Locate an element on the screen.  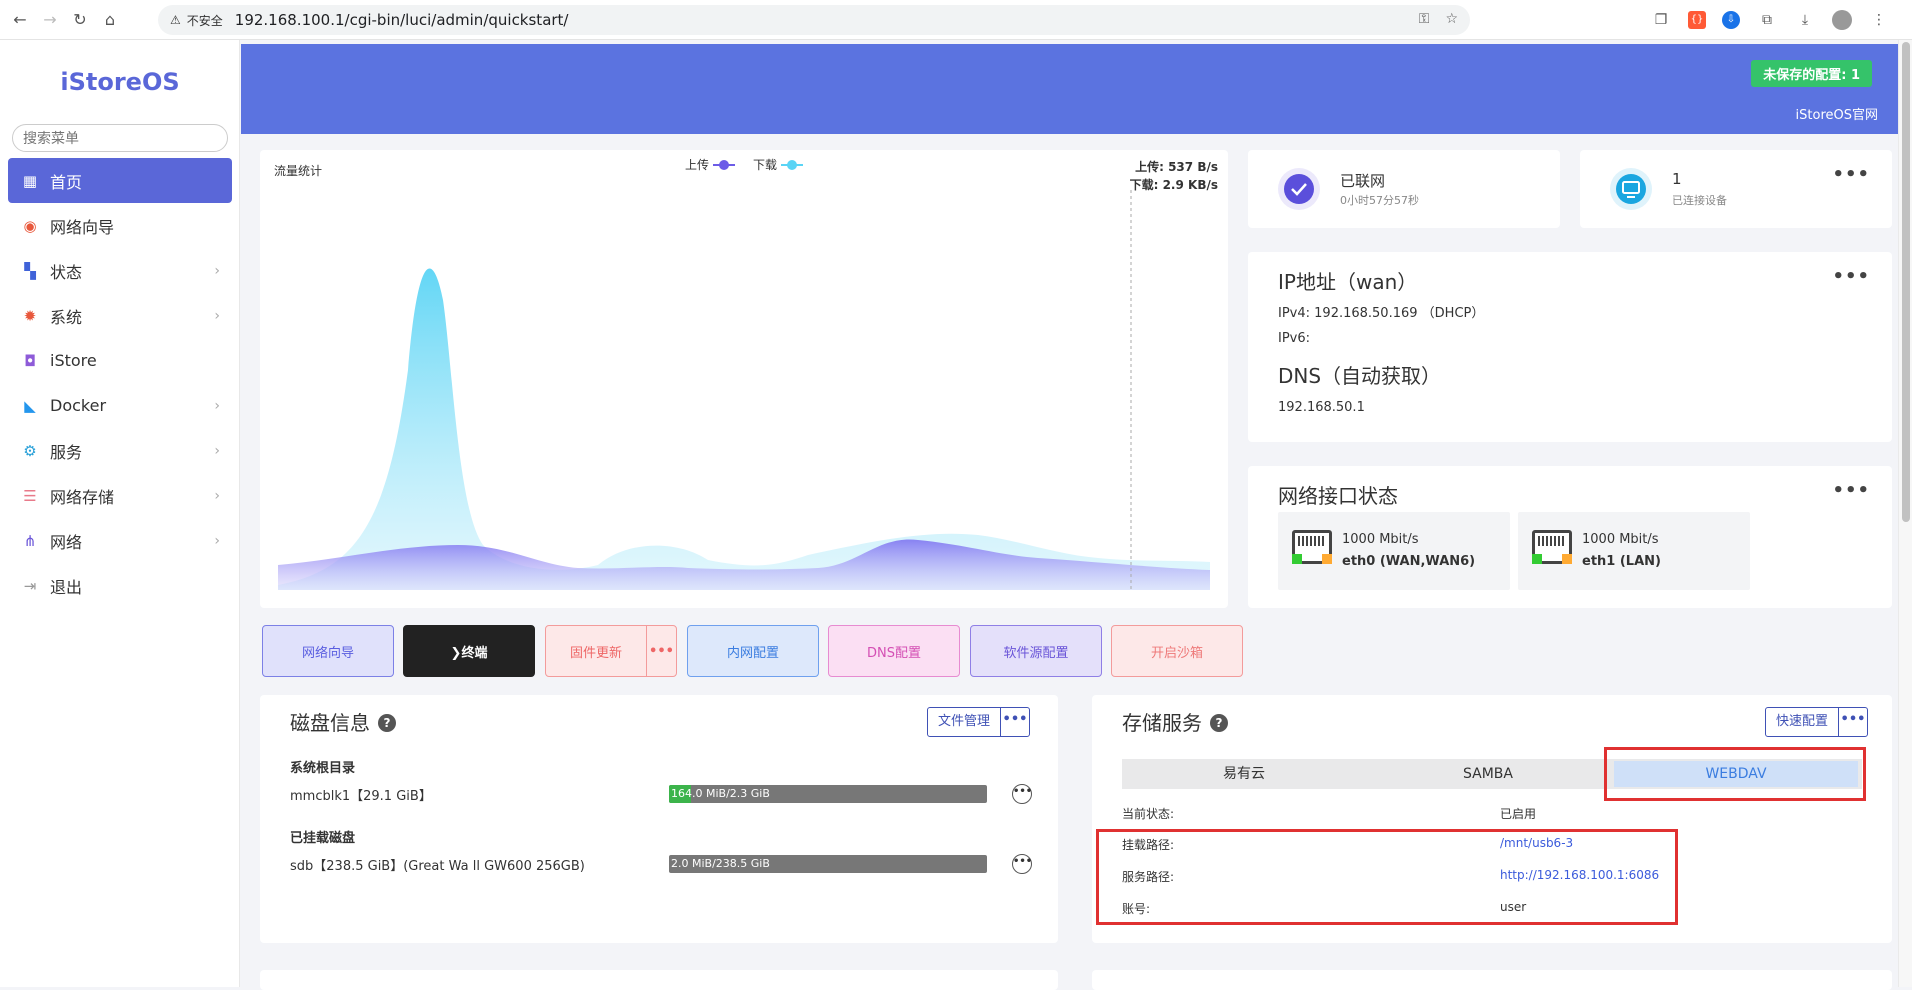
firmware-update-button: 固件更新 ••• is located at coordinates (611, 651).